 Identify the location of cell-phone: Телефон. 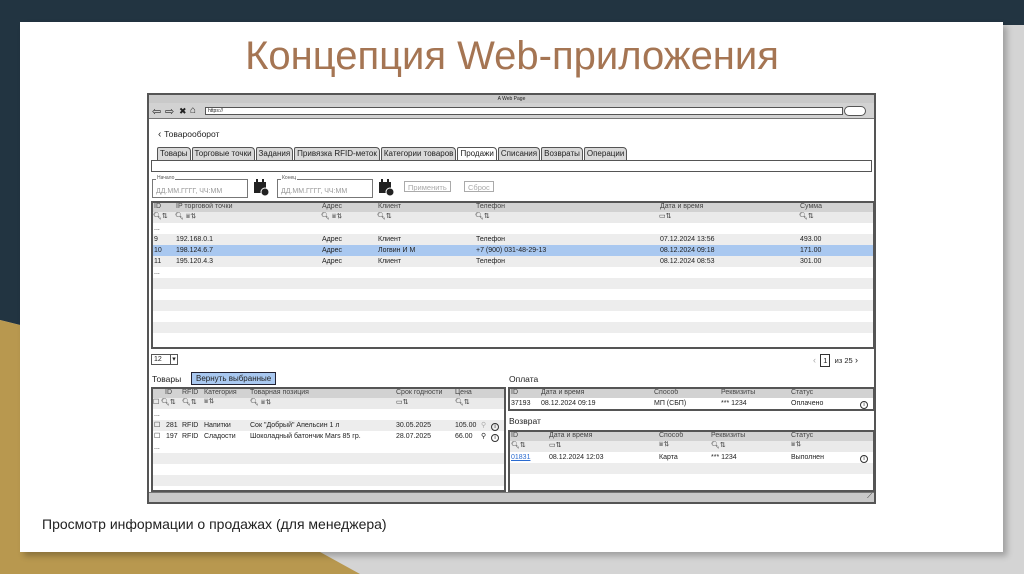
(491, 261).